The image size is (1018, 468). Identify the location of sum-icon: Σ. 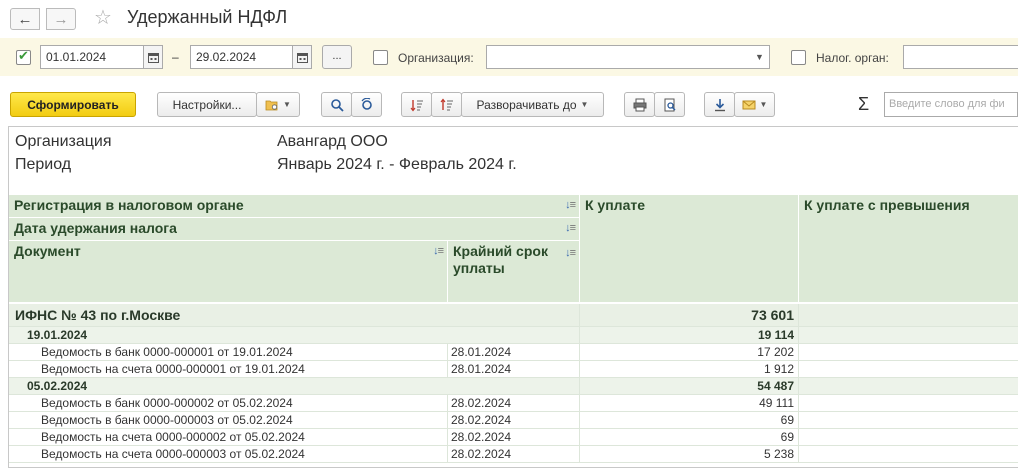
(863, 104).